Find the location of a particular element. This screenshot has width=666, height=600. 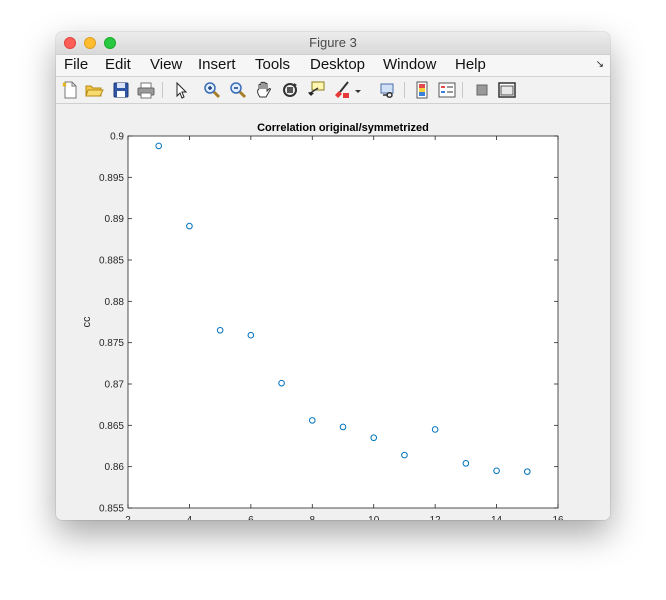

menu-tools: Tools is located at coordinates (272, 64).